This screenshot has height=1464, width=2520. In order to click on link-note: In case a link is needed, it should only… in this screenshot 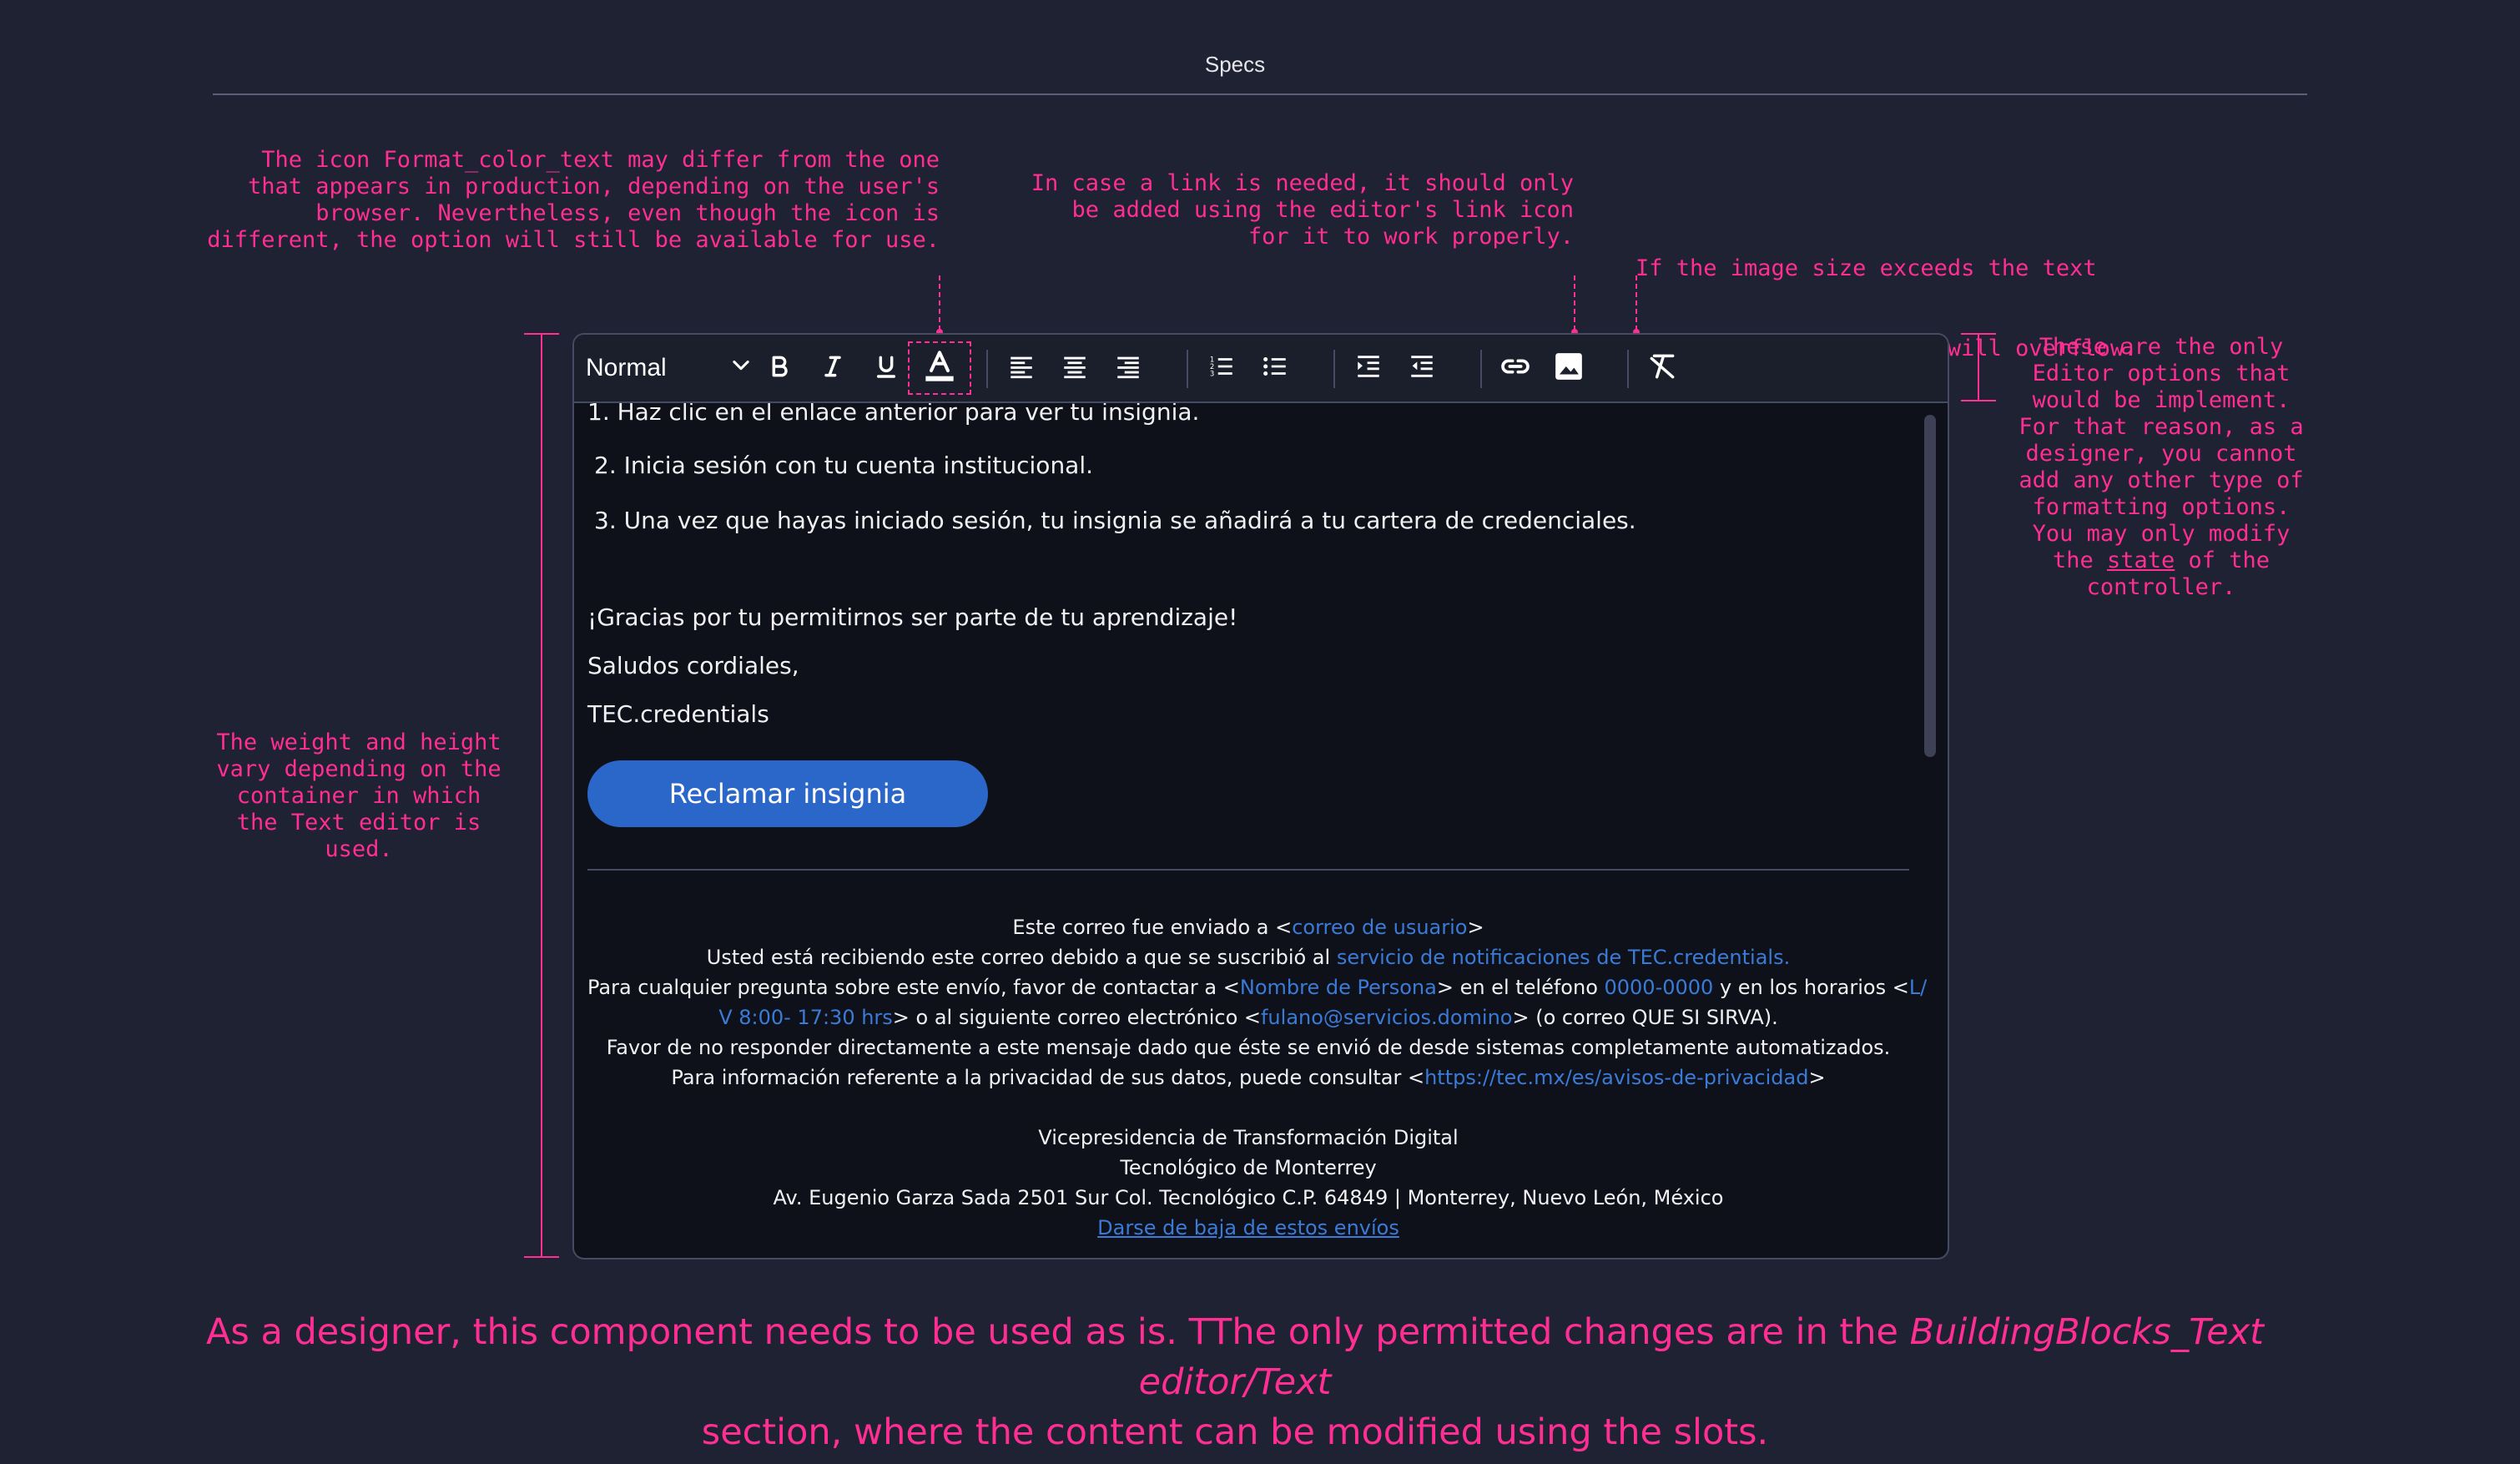, I will do `click(1302, 210)`.